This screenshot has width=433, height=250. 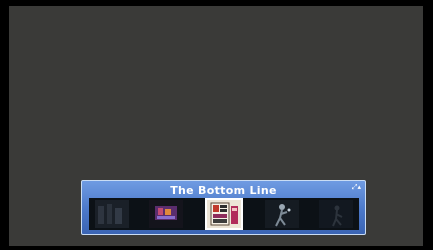 I want to click on scene-selector-bar: The Bottom Line ⤢▴, so click(x=223, y=207).